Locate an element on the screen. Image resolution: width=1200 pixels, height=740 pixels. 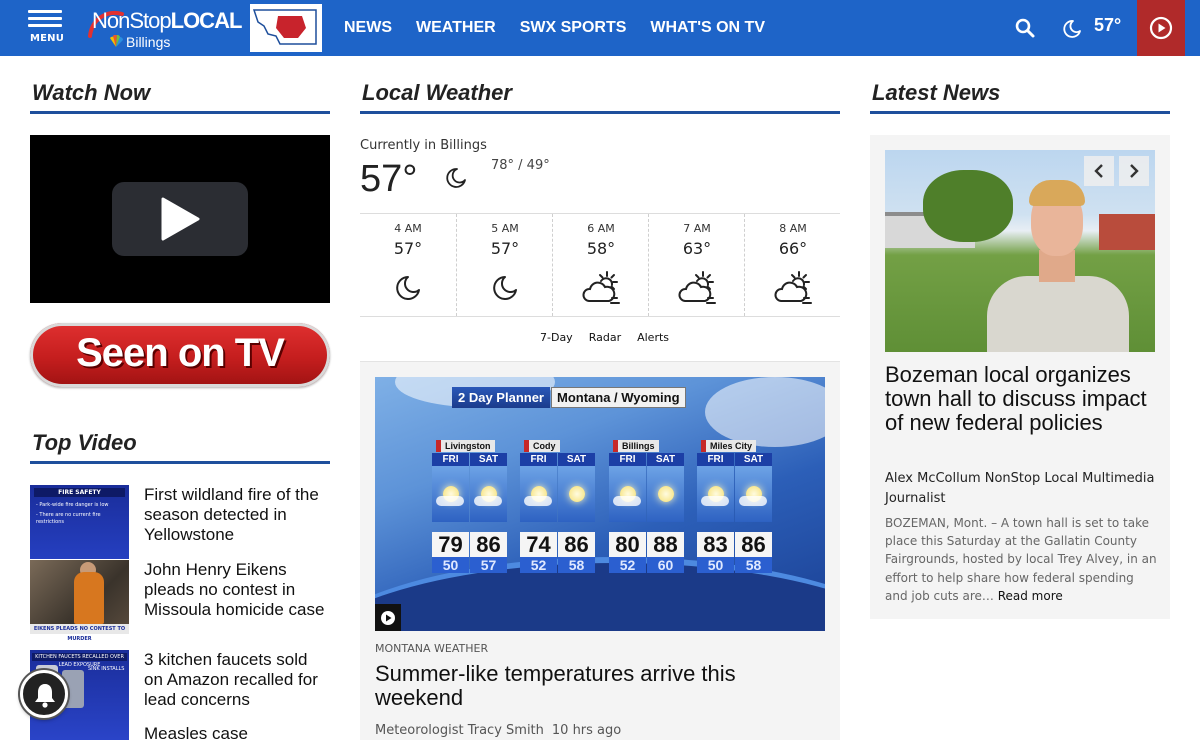
montana-map-icon is located at coordinates (286, 28).